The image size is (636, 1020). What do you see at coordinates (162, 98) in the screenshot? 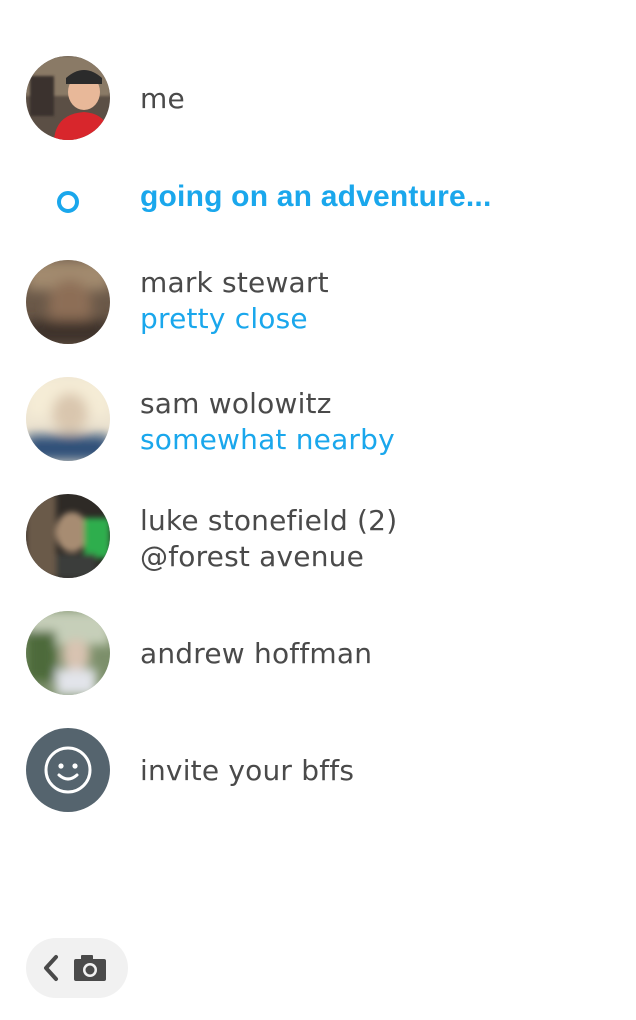
I see `me-name: me` at bounding box center [162, 98].